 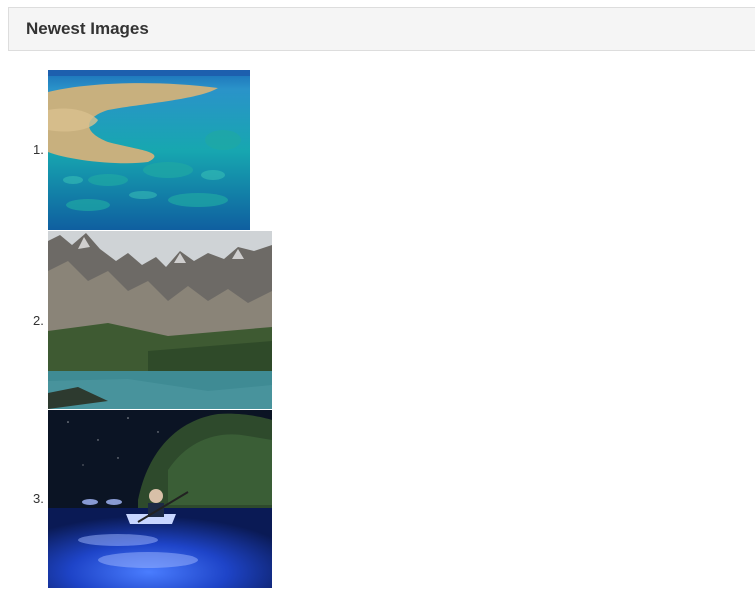 What do you see at coordinates (38, 149) in the screenshot?
I see `list-item-number: 1.` at bounding box center [38, 149].